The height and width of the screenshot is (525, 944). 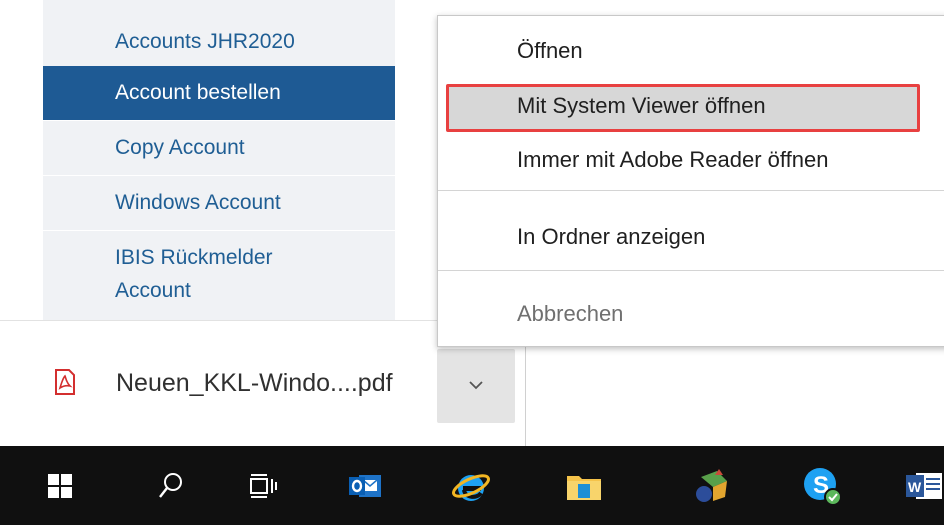 I want to click on sidebar-item-label: IBIS Rückmelder, so click(x=194, y=257).